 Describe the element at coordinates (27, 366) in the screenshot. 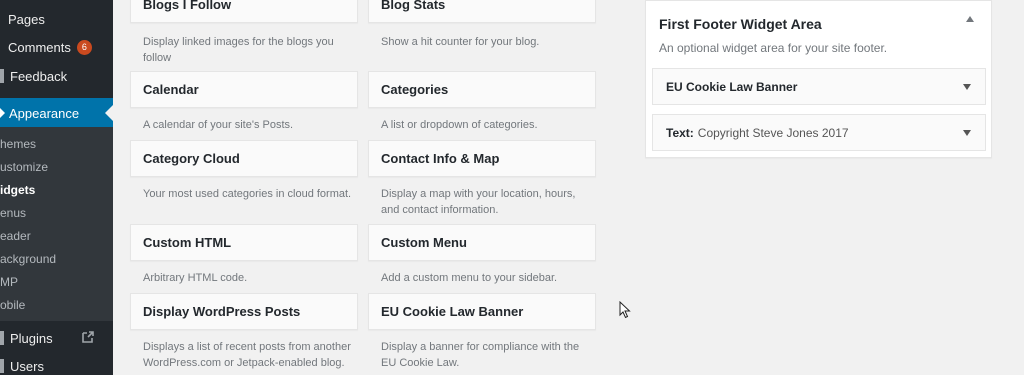

I see `menu-users-label: Users` at that location.